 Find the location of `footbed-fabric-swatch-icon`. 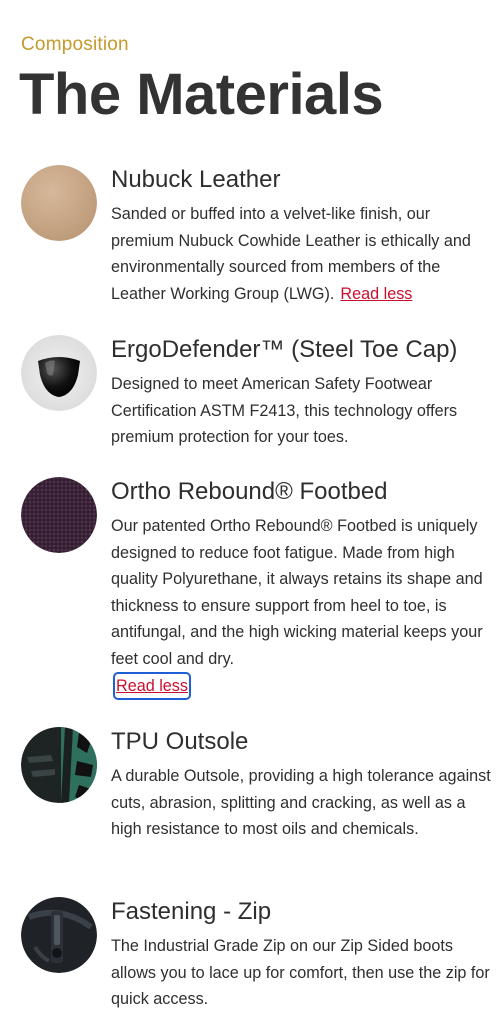

footbed-fabric-swatch-icon is located at coordinates (59, 515).